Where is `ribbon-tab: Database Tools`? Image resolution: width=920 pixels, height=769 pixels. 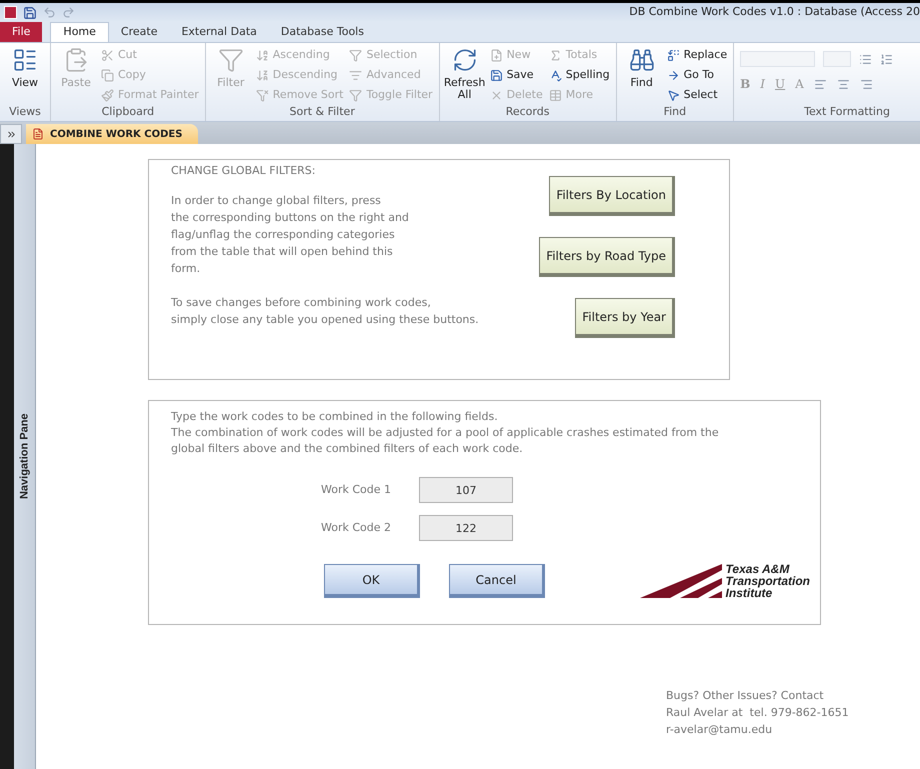
ribbon-tab: Database Tools is located at coordinates (322, 32).